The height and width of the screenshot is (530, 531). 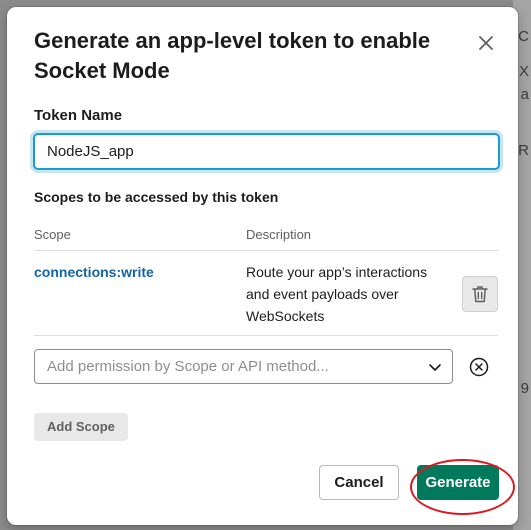 What do you see at coordinates (359, 482) in the screenshot?
I see `cancel-button: Cancel` at bounding box center [359, 482].